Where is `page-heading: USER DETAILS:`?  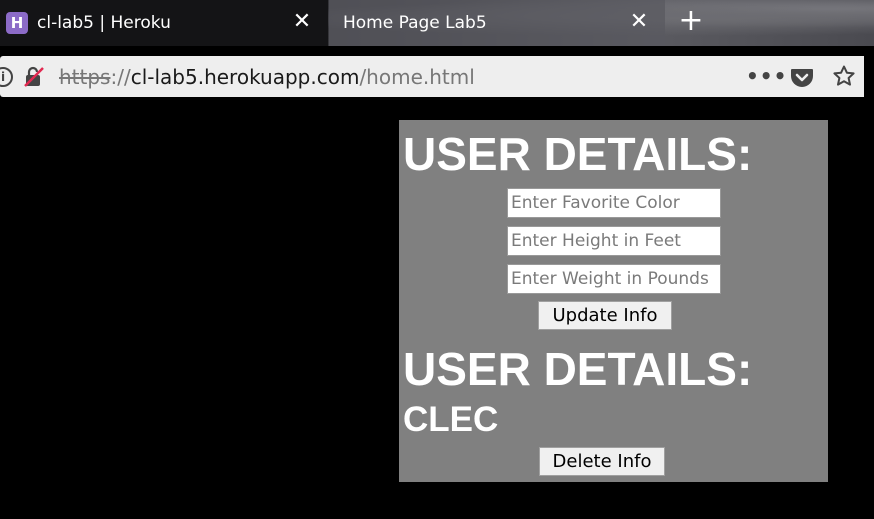
page-heading: USER DETAILS: is located at coordinates (578, 154).